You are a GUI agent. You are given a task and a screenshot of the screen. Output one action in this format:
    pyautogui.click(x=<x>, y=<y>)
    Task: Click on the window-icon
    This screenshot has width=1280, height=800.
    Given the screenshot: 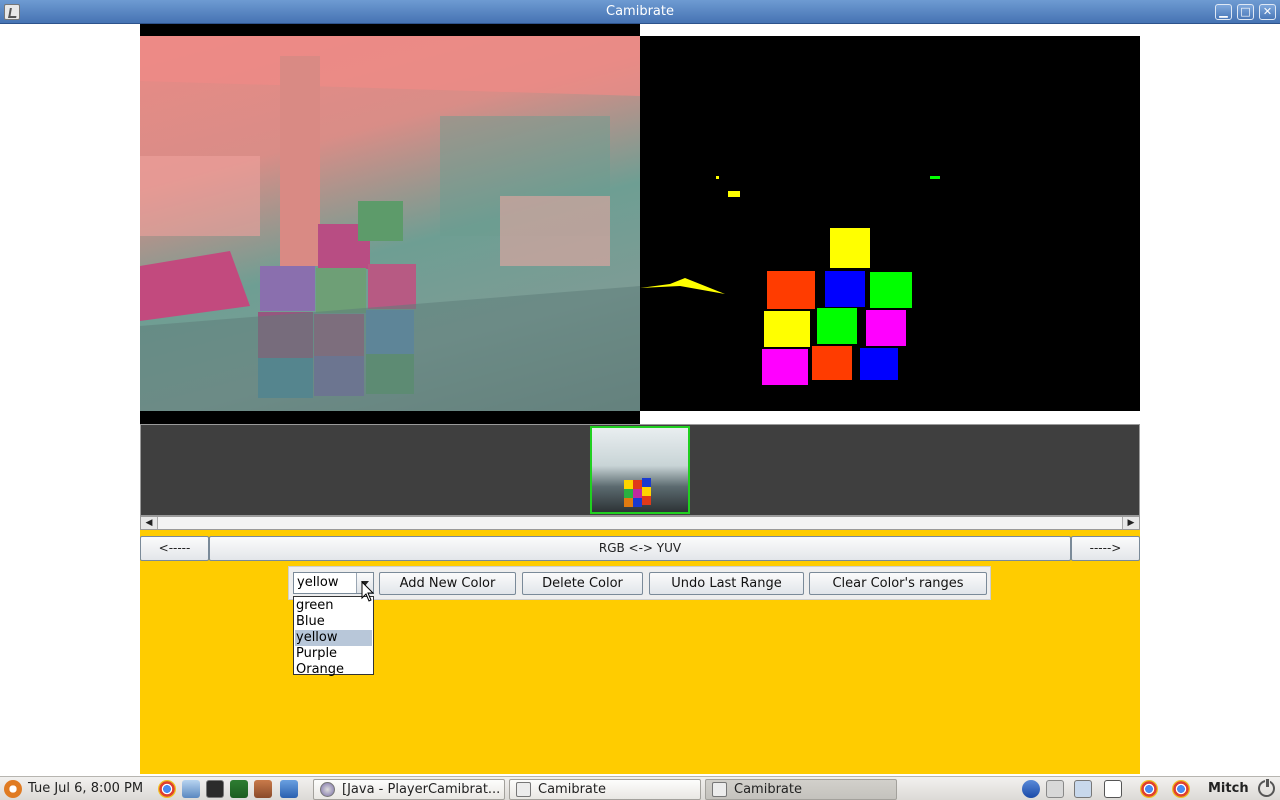 What is the action you would take?
    pyautogui.click(x=1113, y=789)
    